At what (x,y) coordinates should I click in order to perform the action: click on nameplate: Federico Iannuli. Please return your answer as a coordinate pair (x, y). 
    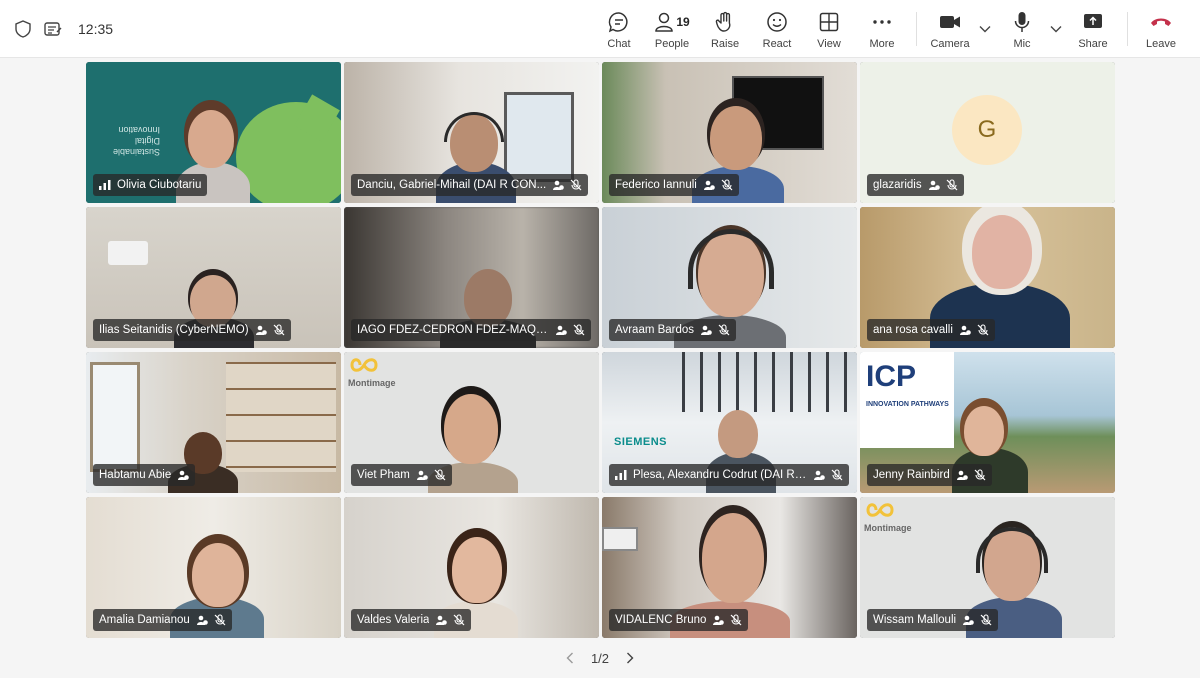
    Looking at the image, I should click on (674, 185).